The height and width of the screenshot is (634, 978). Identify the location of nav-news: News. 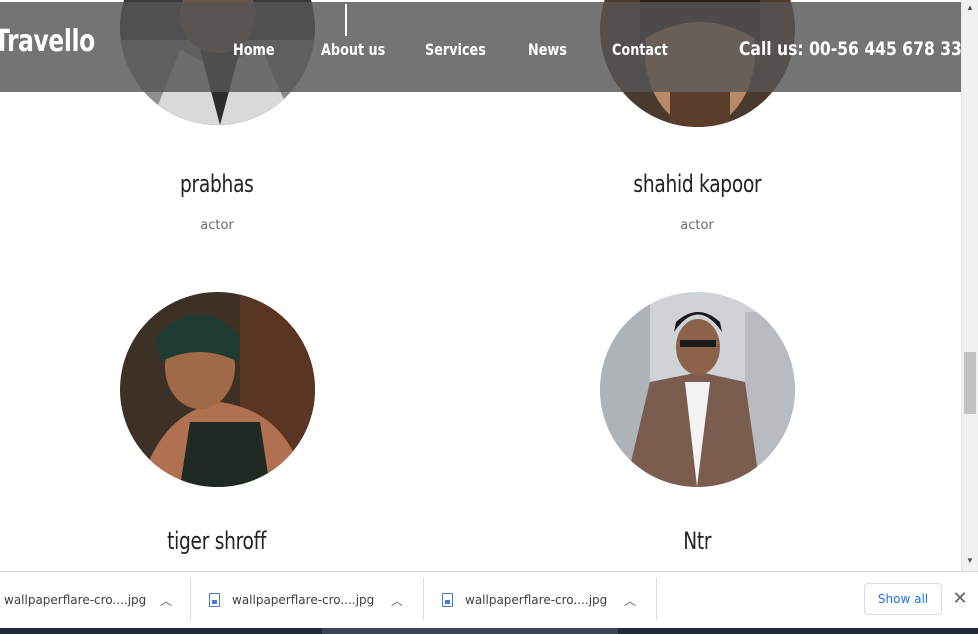
(547, 49).